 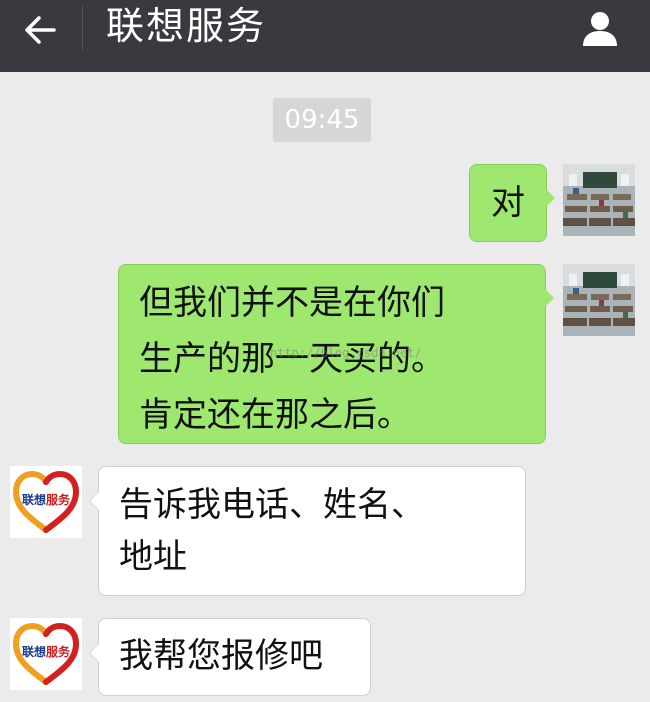 I want to click on incoming-message: 我帮您报修吧, so click(x=230, y=657).